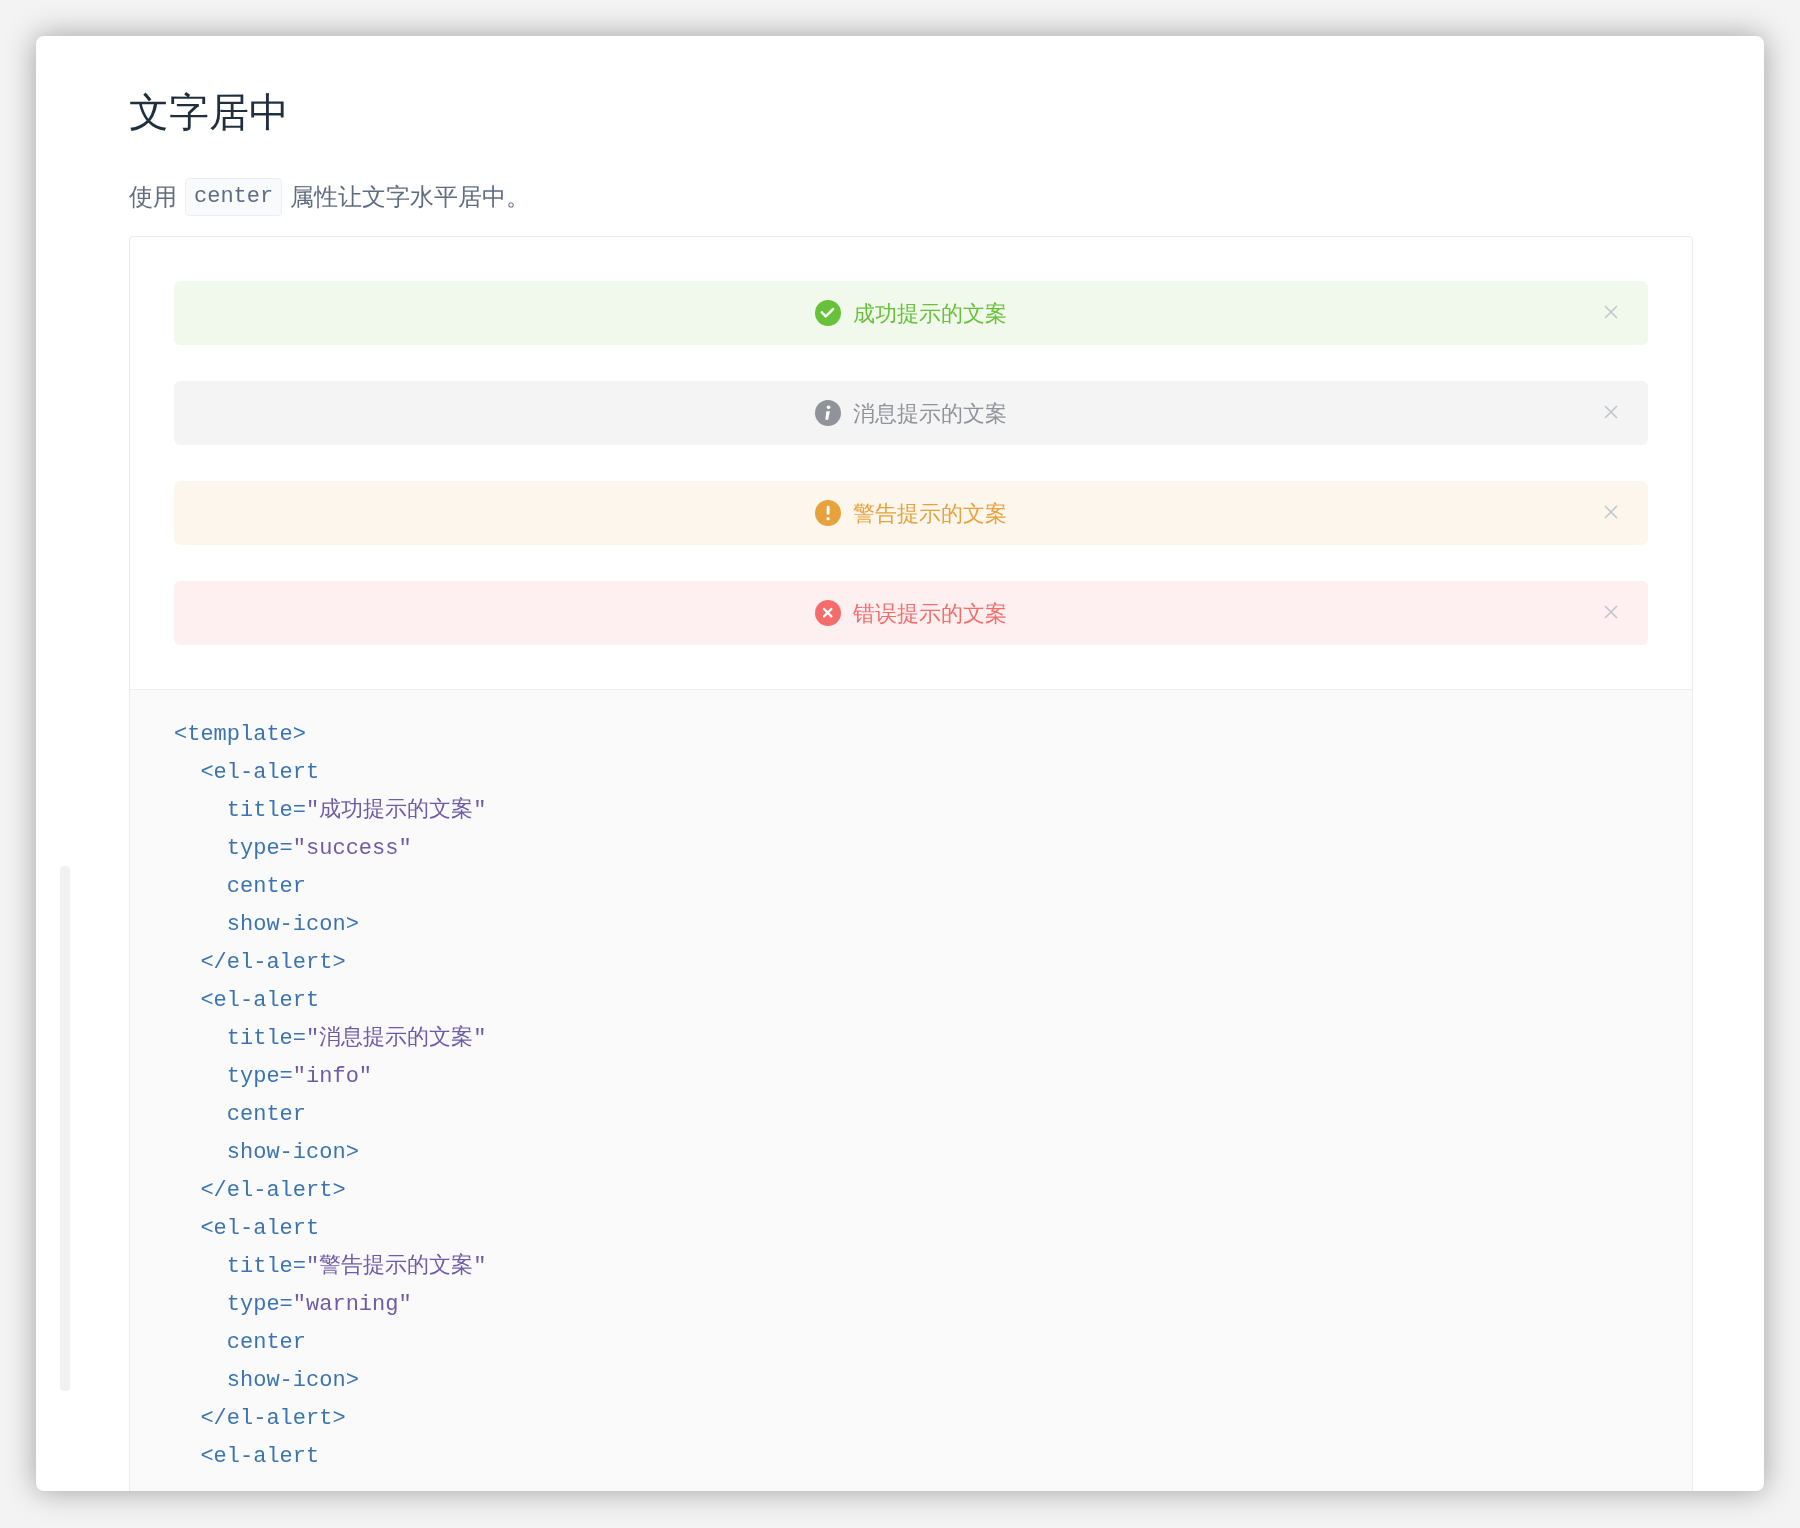  I want to click on code-line: <template>, so click(240, 735).